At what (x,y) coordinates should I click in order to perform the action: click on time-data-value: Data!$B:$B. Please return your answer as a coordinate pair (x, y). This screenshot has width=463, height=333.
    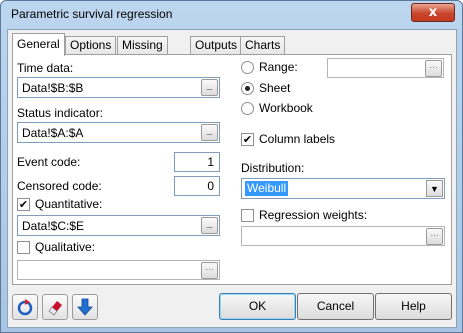
    Looking at the image, I should click on (53, 88).